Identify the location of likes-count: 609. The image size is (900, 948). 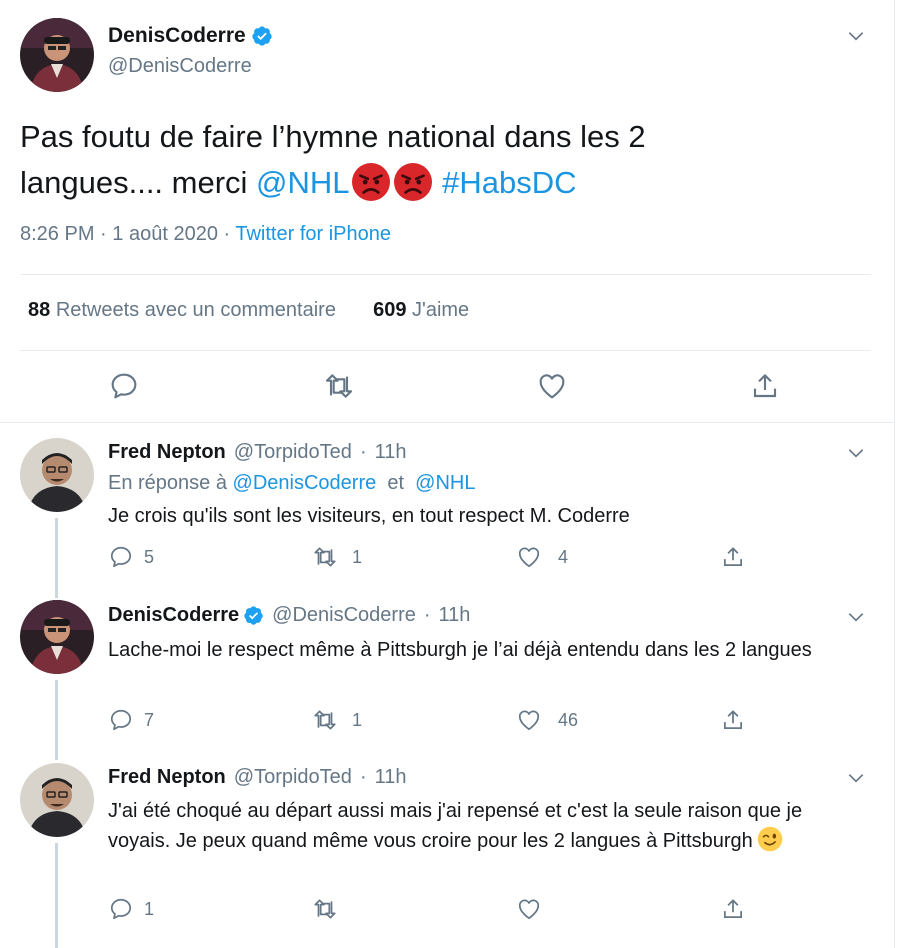
(390, 310).